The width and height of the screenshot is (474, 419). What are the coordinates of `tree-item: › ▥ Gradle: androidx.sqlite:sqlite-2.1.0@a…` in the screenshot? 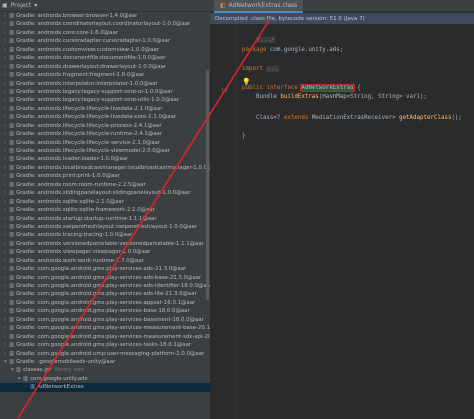 It's located at (105, 202).